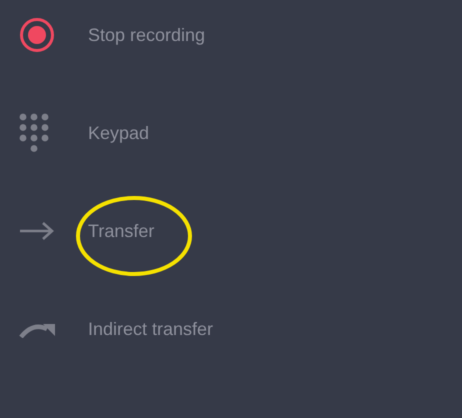 The width and height of the screenshot is (462, 418). I want to click on menu-item: Indirect transfer, so click(151, 328).